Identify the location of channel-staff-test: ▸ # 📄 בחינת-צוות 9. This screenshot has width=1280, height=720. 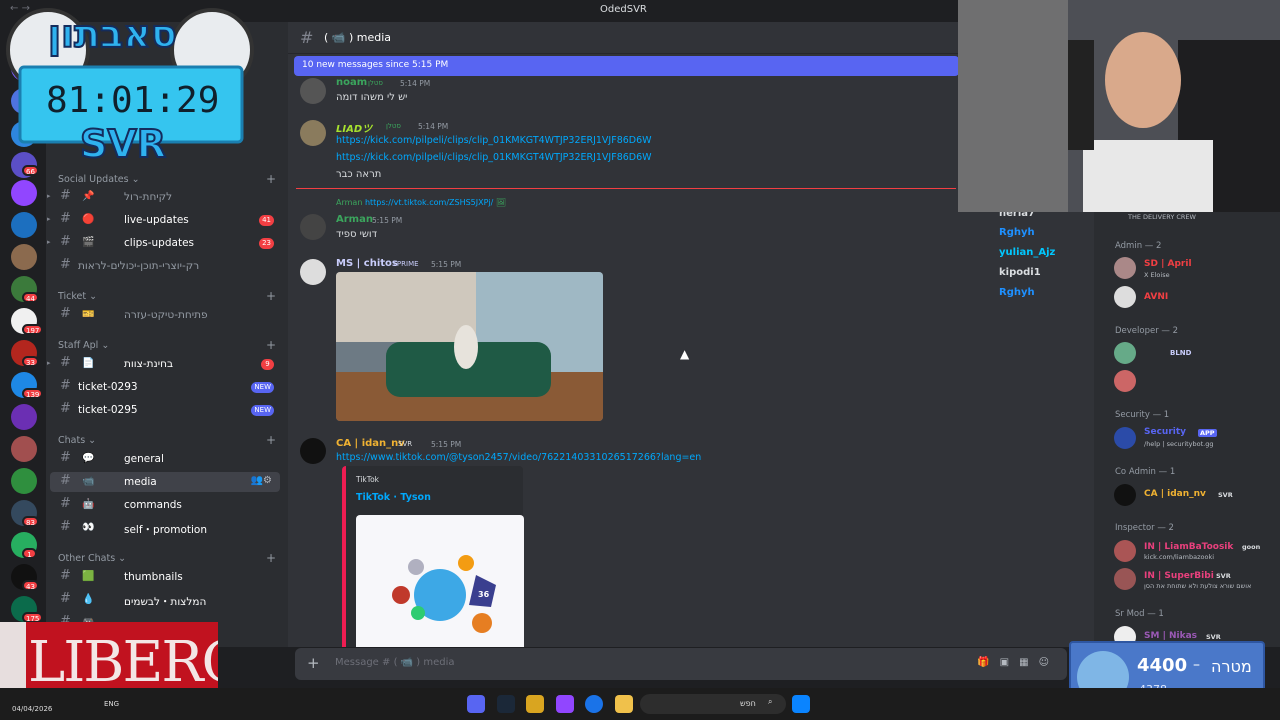
(163, 364).